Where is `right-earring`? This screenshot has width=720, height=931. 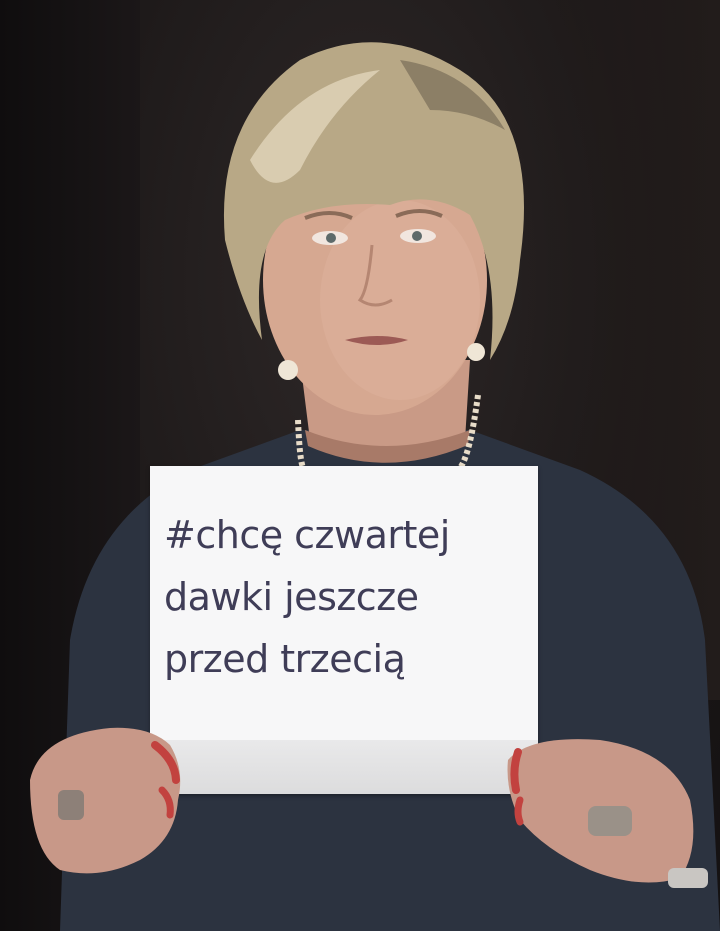
right-earring is located at coordinates (476, 352).